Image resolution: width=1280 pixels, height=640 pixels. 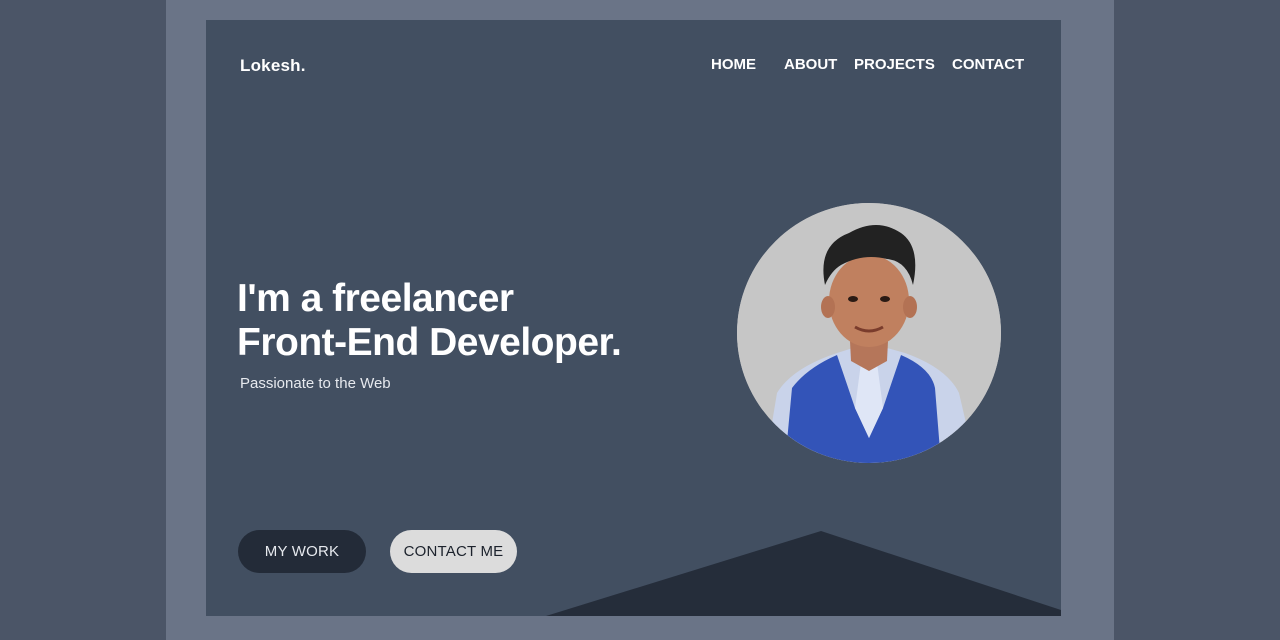 I want to click on nav-home: HOME, so click(x=733, y=64).